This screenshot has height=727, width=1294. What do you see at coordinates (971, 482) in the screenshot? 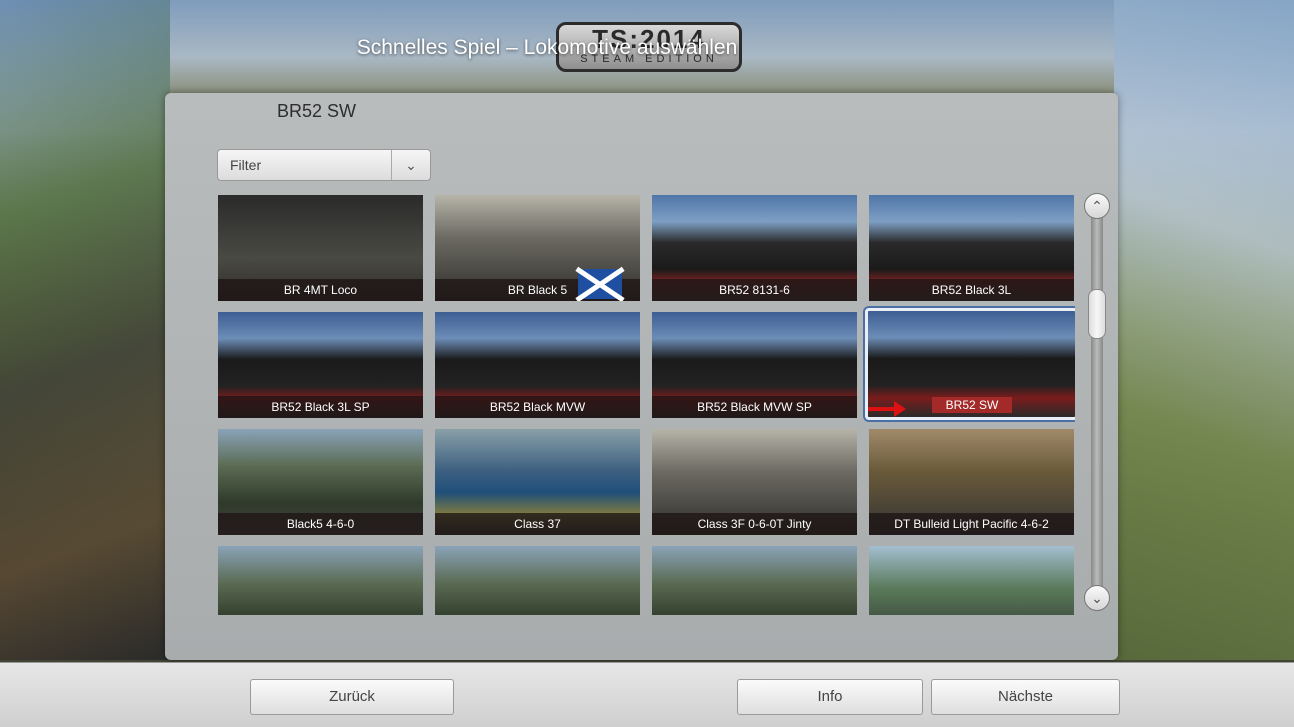
I see `loco-tile-dt-bulleid-light-pacific: DT Bulleid Light Pacific 4-6-2` at bounding box center [971, 482].